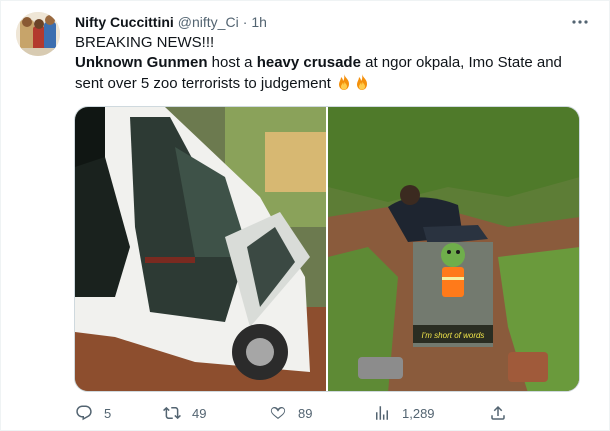  I want to click on retweet-count: 49, so click(199, 413).